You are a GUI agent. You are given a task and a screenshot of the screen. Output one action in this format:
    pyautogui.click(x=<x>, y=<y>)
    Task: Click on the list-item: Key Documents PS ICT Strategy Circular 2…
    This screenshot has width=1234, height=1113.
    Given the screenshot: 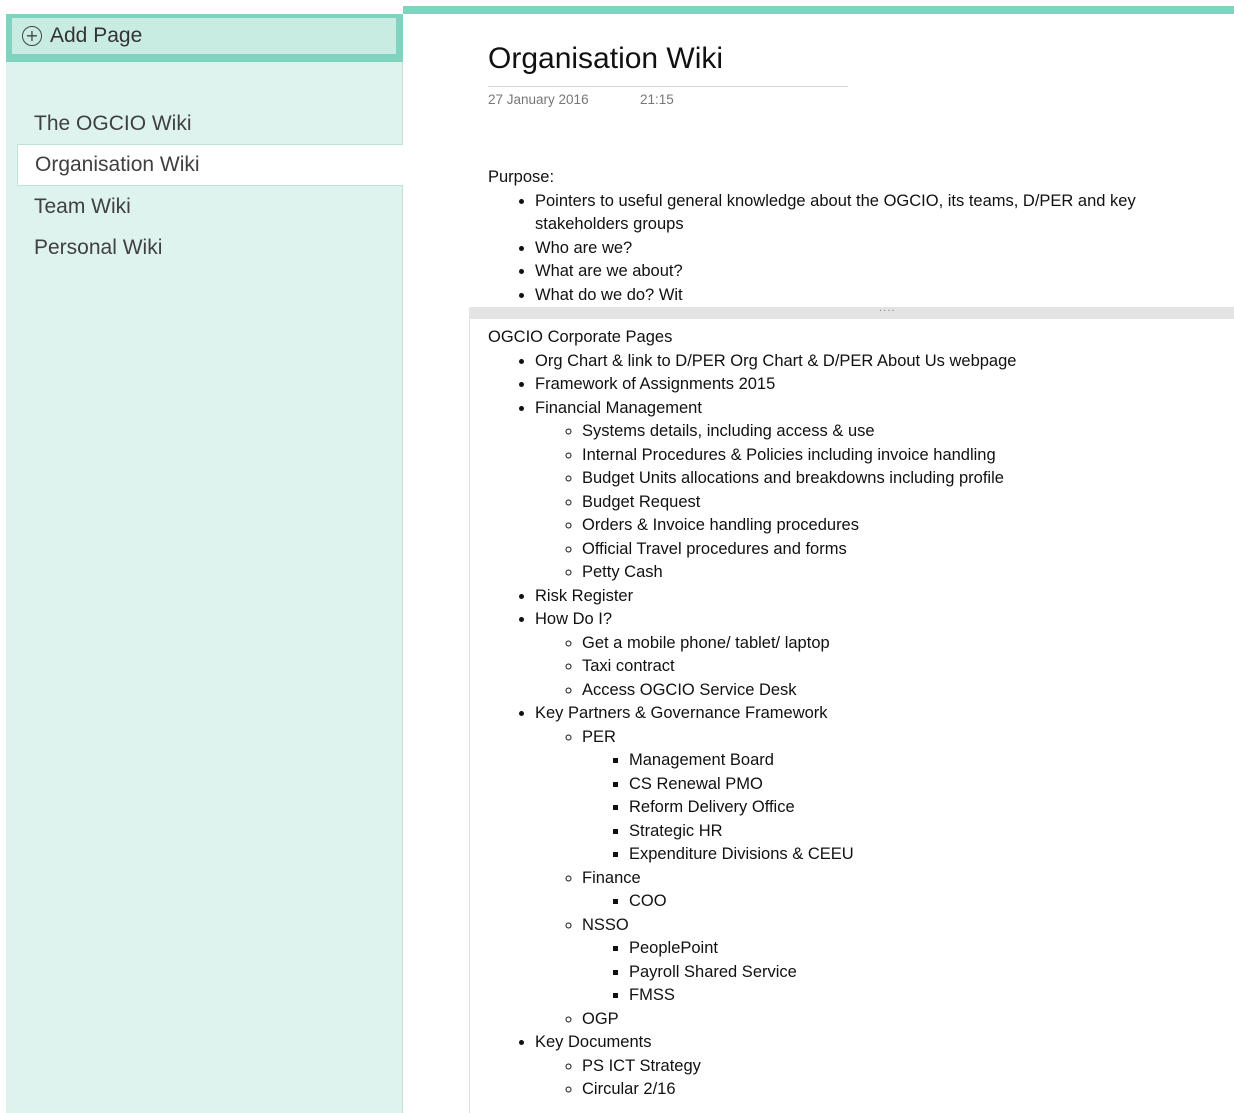 What is the action you would take?
    pyautogui.click(x=871, y=1066)
    